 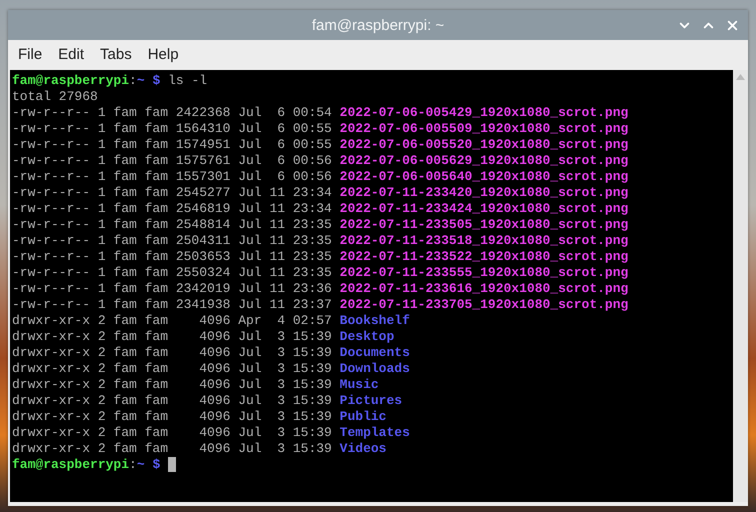 What do you see at coordinates (359, 385) in the screenshot?
I see `directory-name: Music` at bounding box center [359, 385].